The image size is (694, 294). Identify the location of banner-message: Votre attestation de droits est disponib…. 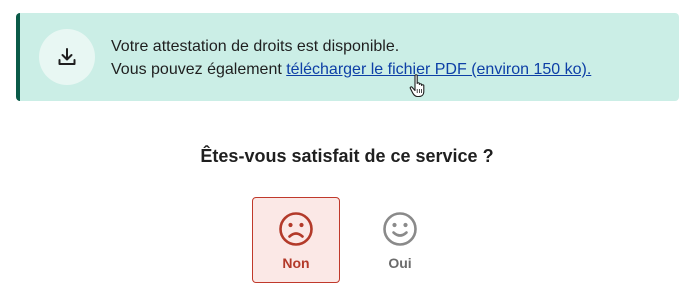
(351, 58).